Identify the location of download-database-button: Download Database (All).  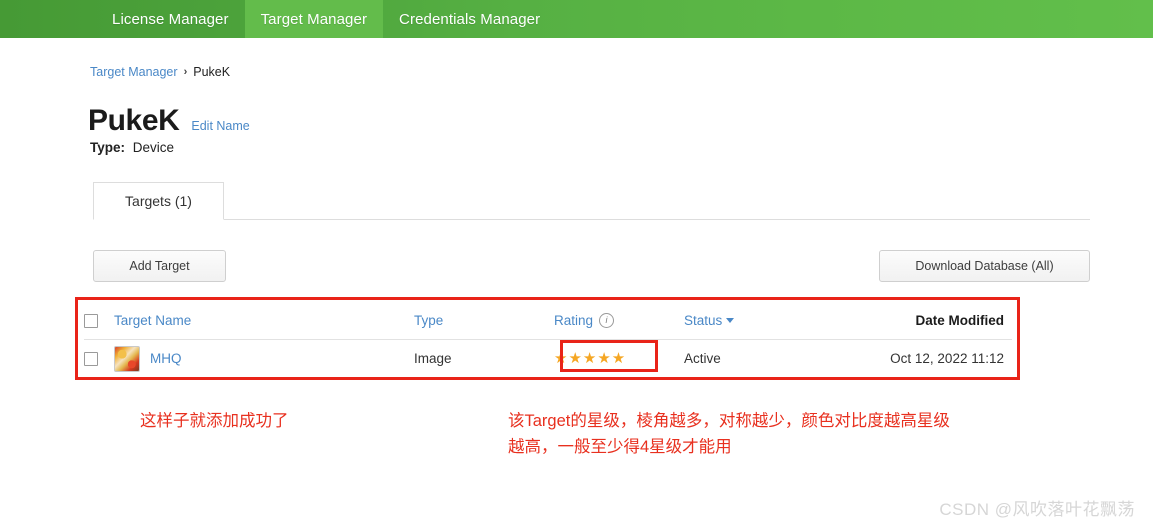
(984, 266).